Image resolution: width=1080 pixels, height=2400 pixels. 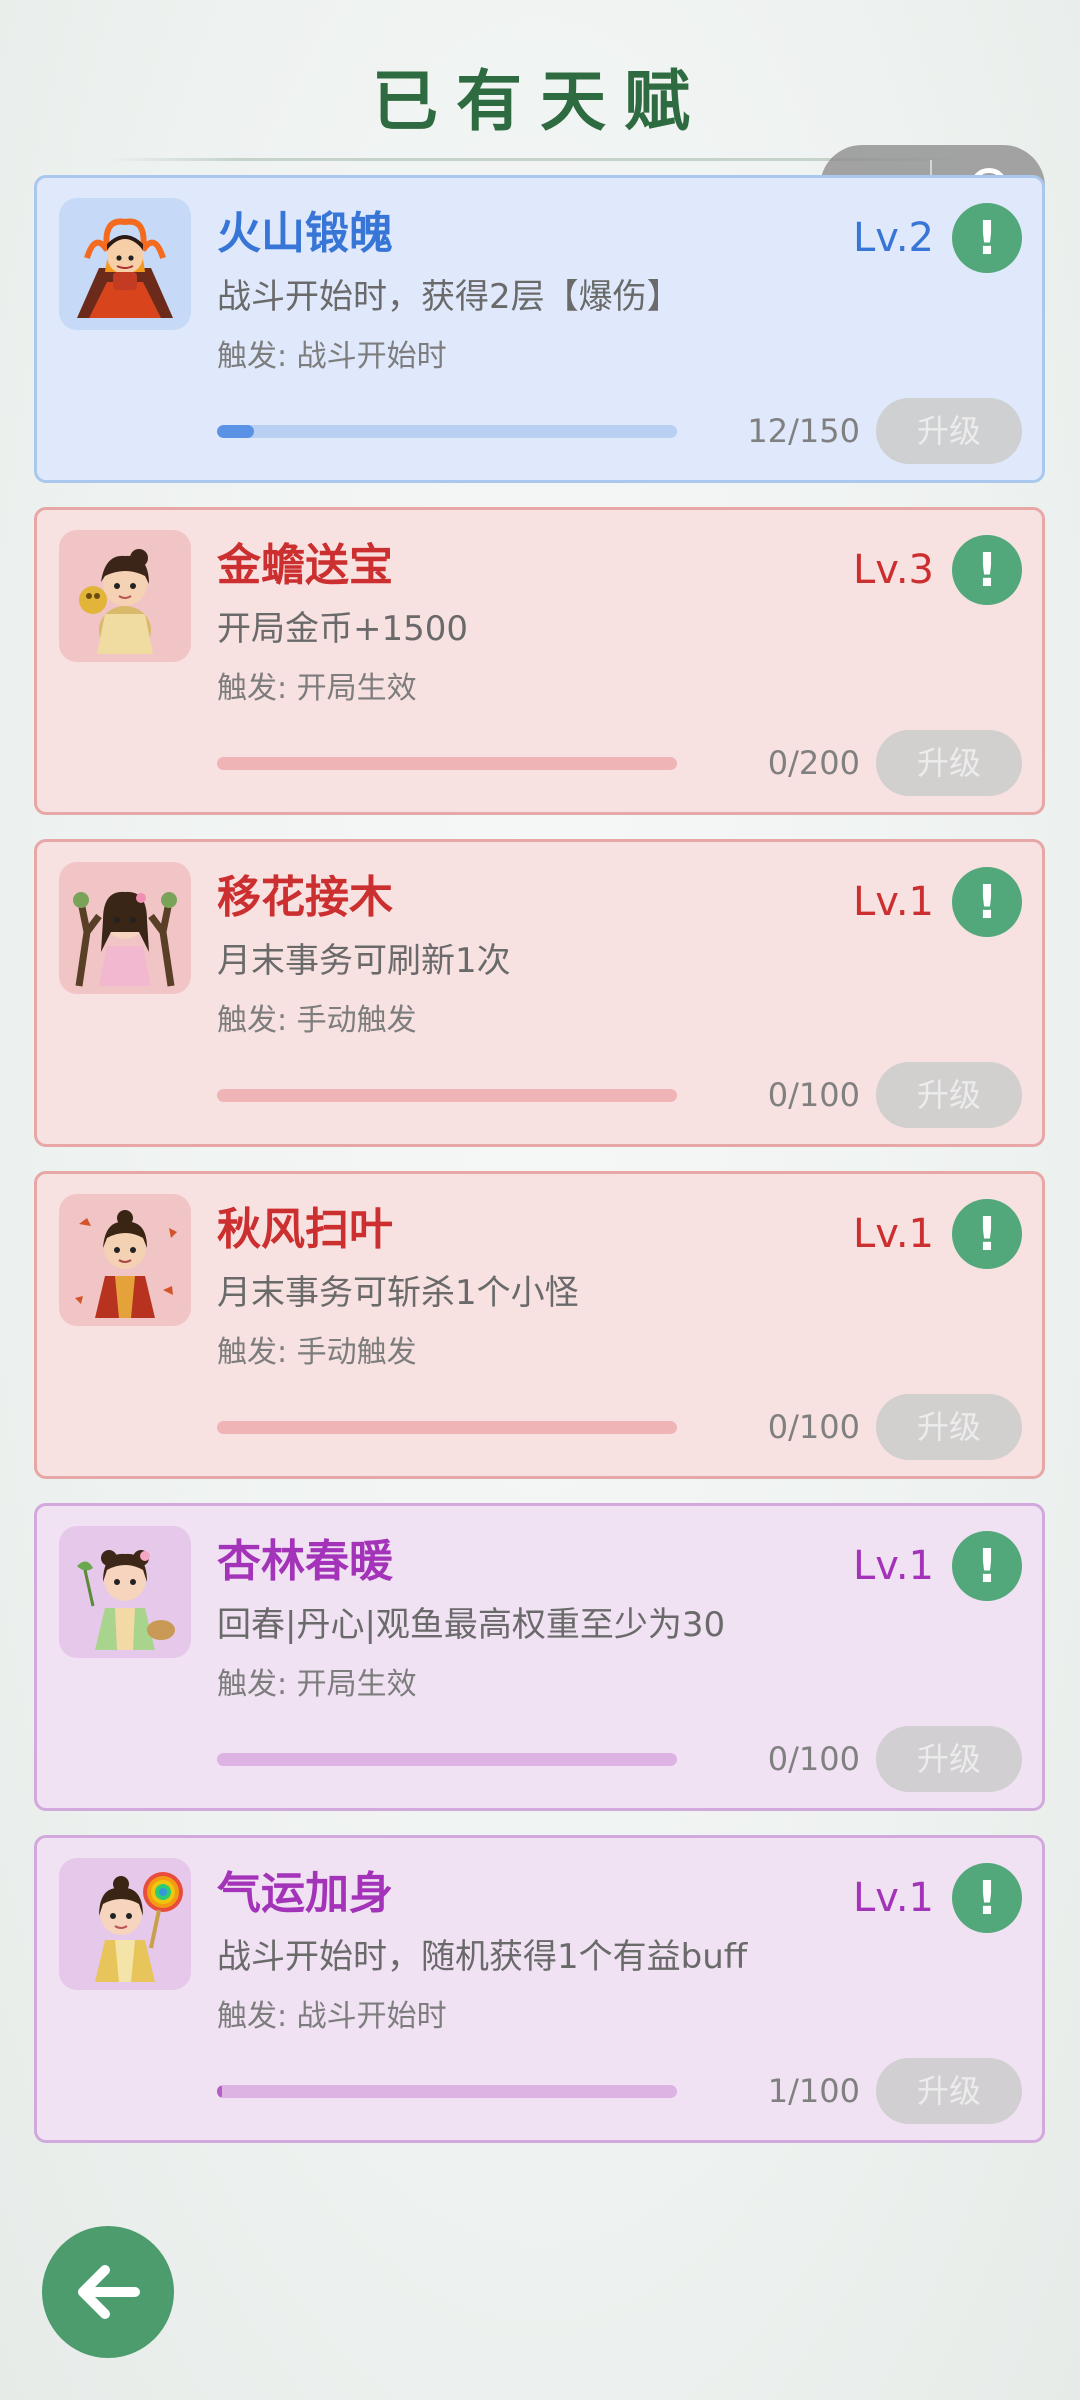 What do you see at coordinates (305, 1229) in the screenshot?
I see `talent-name: 秋风扫叶` at bounding box center [305, 1229].